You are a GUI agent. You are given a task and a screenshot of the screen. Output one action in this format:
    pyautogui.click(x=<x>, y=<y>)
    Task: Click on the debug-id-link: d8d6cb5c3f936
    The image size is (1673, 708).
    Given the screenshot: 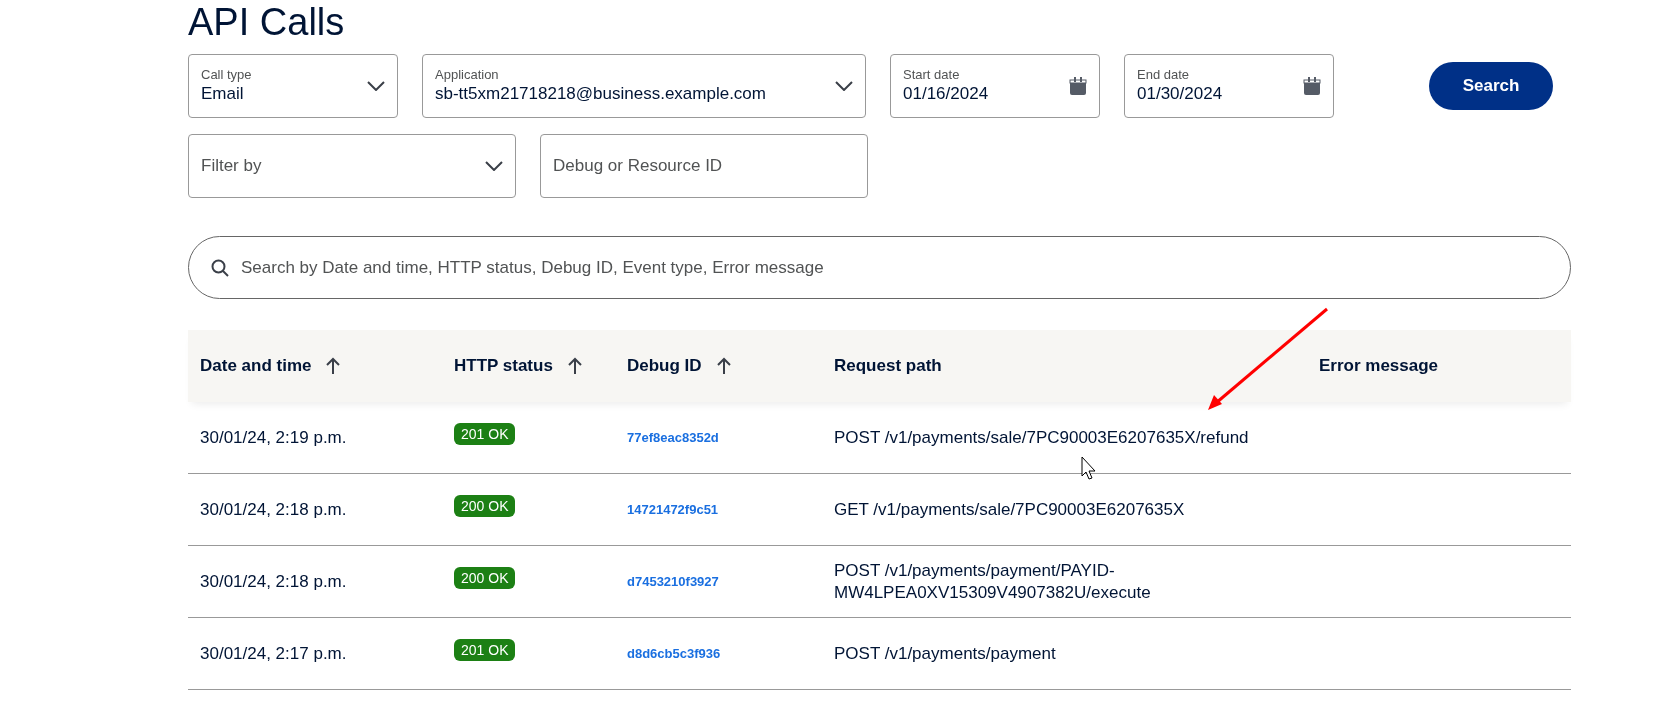 What is the action you would take?
    pyautogui.click(x=674, y=653)
    